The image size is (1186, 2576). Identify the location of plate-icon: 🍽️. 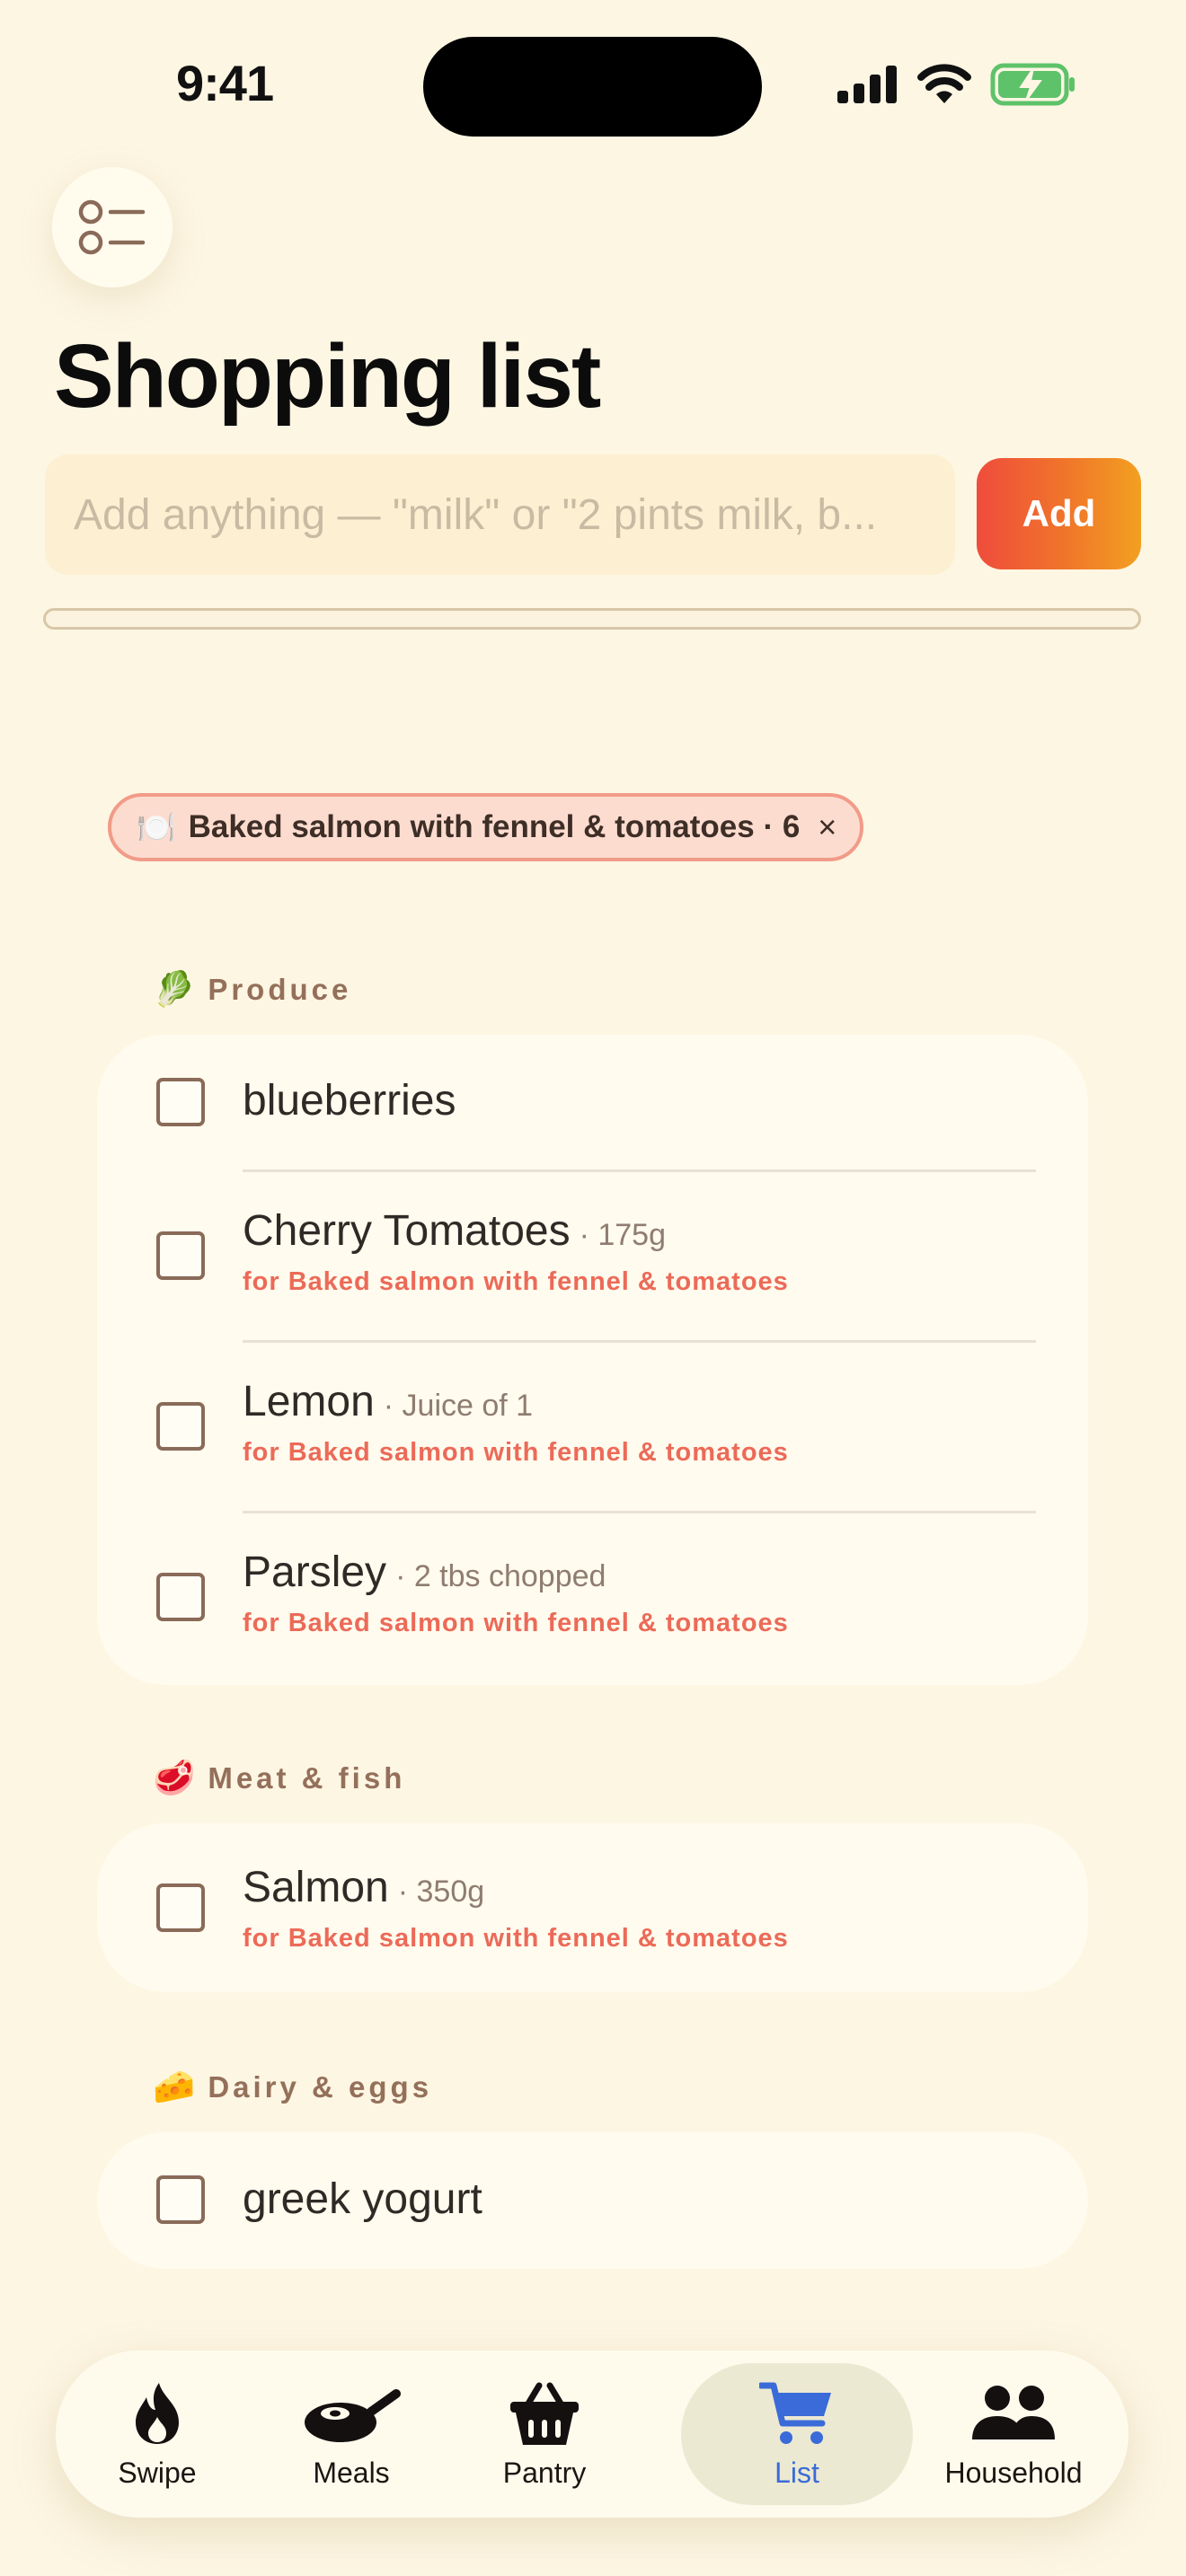
(156, 827).